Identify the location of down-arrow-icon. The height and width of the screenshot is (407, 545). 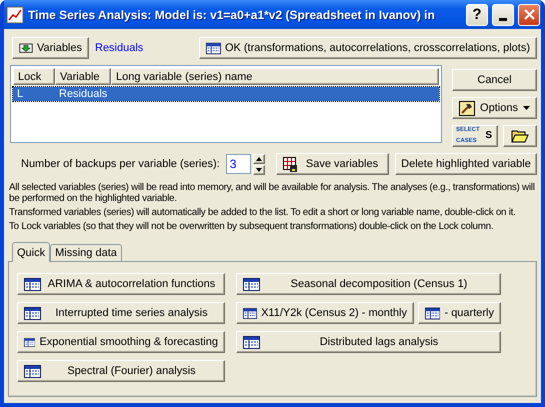
(259, 170).